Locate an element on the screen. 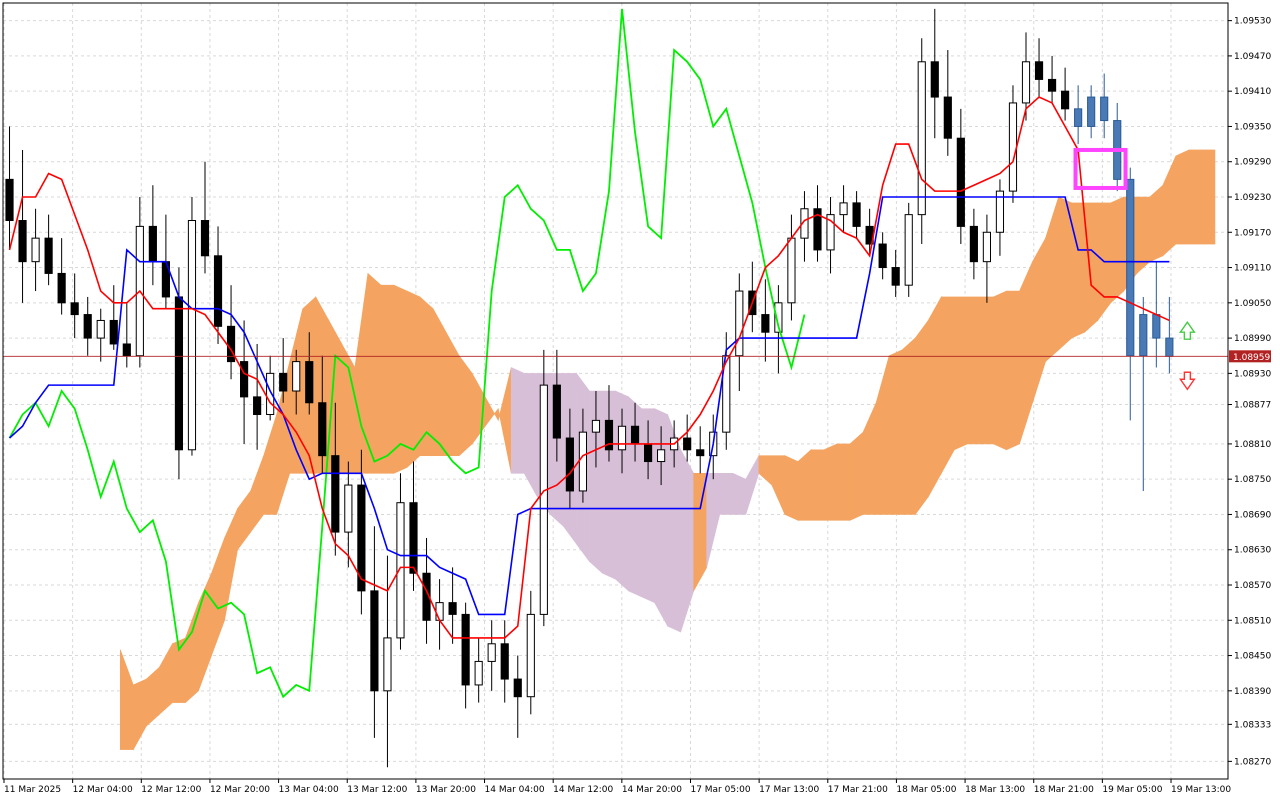 The image size is (1280, 804). kumo-segment-bearish is located at coordinates (739, 493).